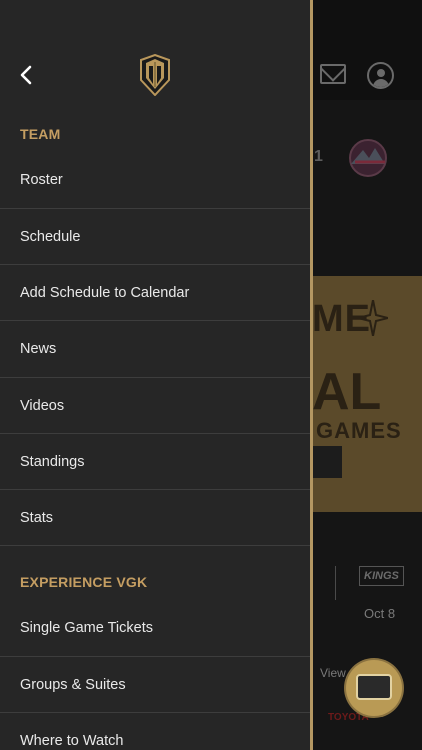  What do you see at coordinates (38, 349) in the screenshot?
I see `menu-item-label: News` at bounding box center [38, 349].